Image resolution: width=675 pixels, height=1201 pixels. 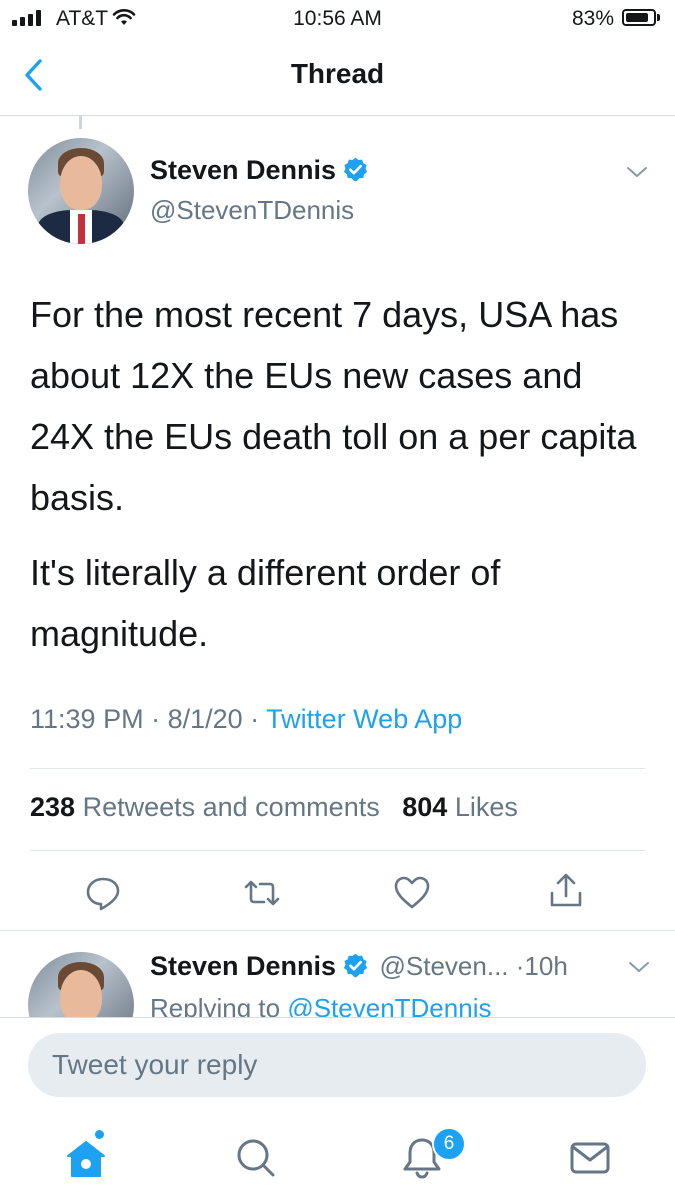 What do you see at coordinates (337, 19) in the screenshot?
I see `status-bar: AT&T 10:56 AM 83%` at bounding box center [337, 19].